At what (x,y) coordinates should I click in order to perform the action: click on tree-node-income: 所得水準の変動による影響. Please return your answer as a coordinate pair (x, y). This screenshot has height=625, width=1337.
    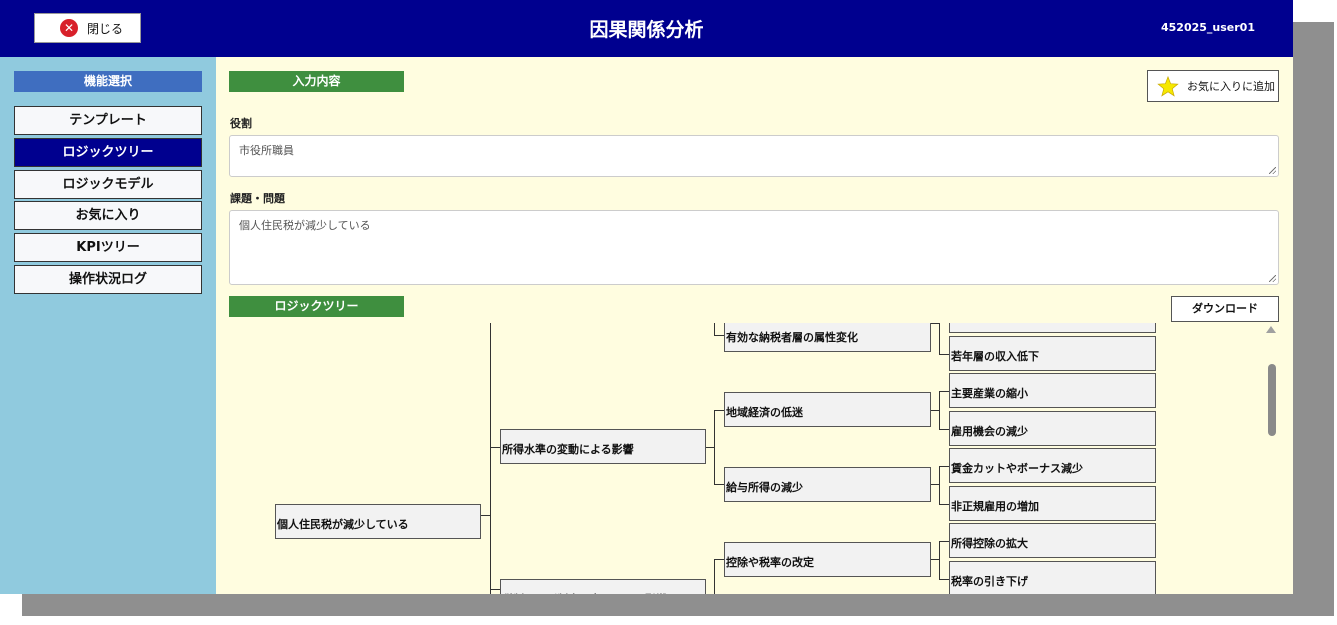
    Looking at the image, I should click on (603, 446).